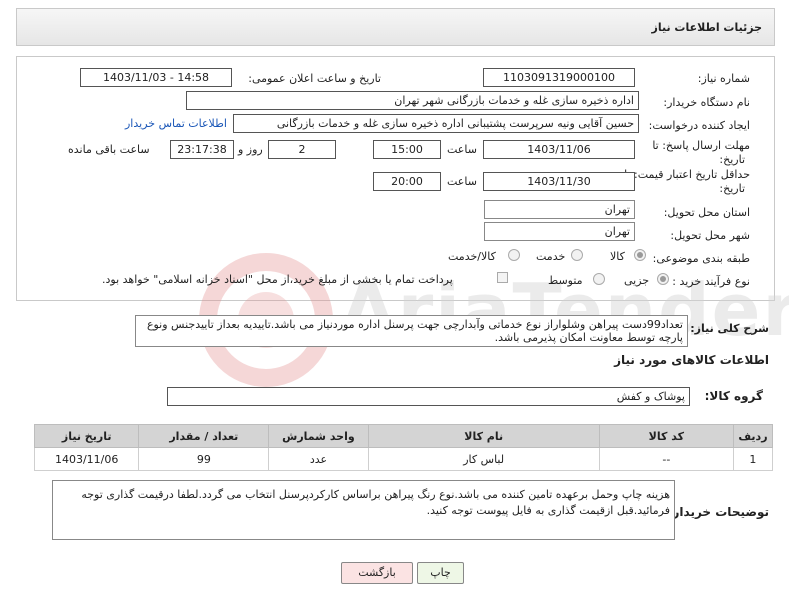 This screenshot has width=789, height=598. I want to click on cell-quantity: 99, so click(204, 459).